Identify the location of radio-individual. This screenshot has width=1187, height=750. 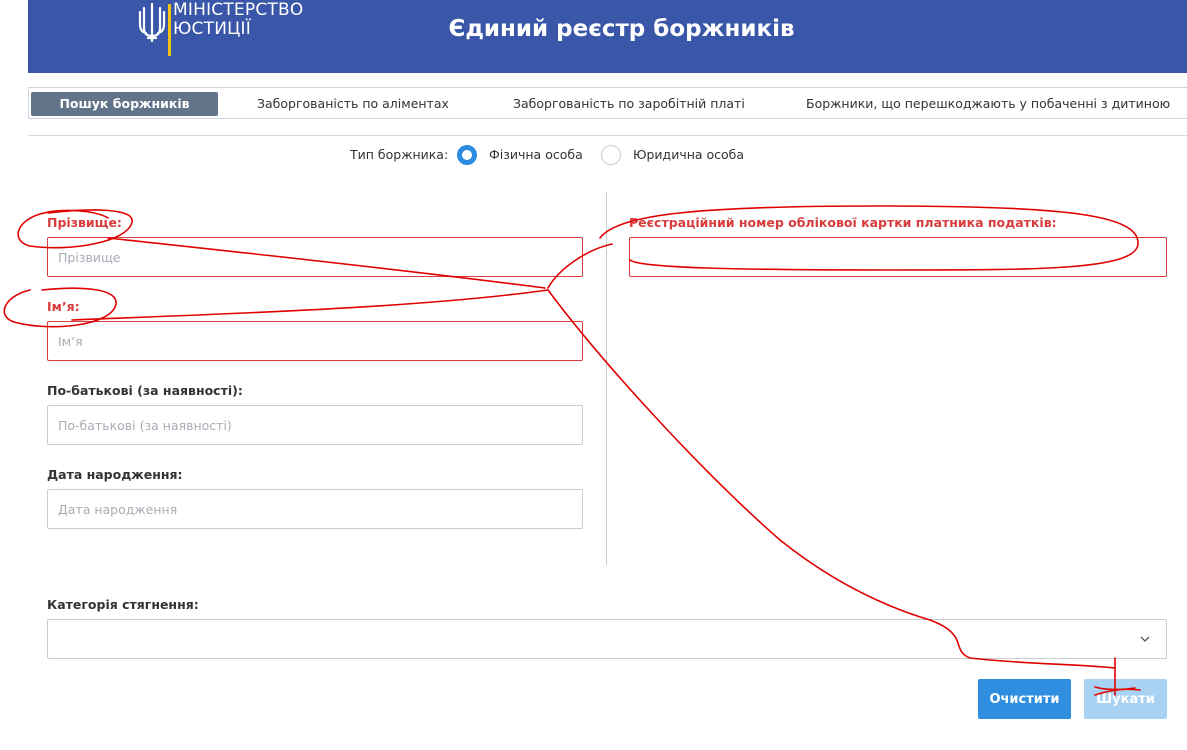
(467, 155).